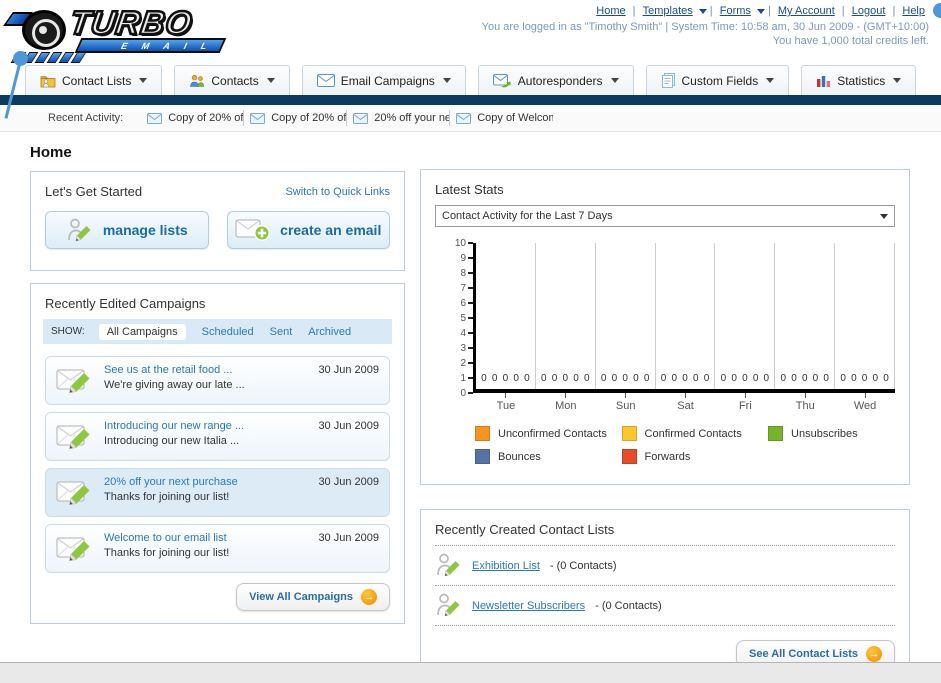 The image size is (941, 683). What do you see at coordinates (850, 41) in the screenshot?
I see `credits-info: You have 1,000 total credits left.` at bounding box center [850, 41].